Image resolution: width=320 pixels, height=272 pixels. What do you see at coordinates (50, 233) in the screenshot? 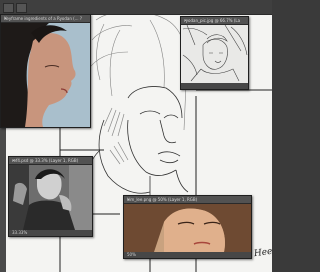
I see `window-statusbar: 33.33%` at bounding box center [50, 233].